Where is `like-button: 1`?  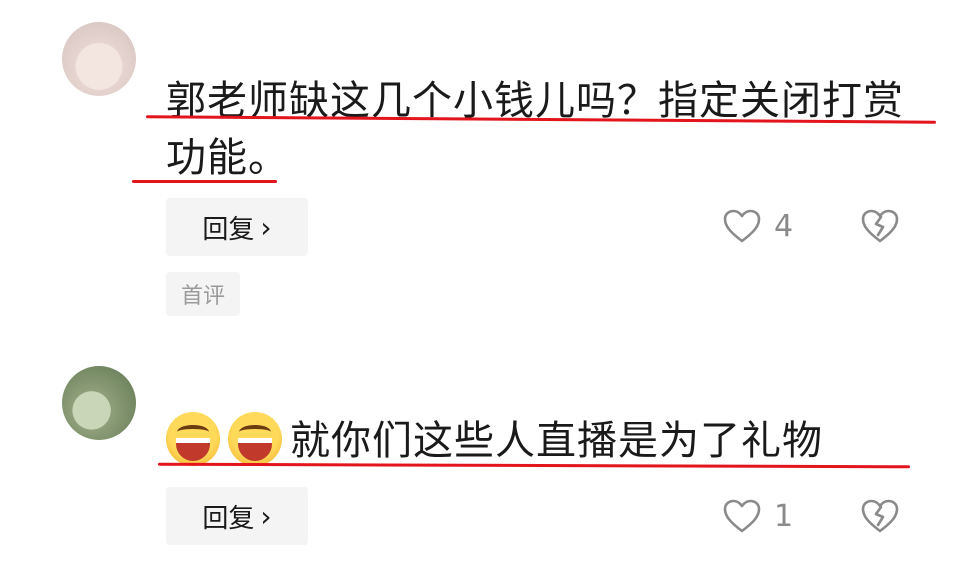
like-button: 1 is located at coordinates (757, 516).